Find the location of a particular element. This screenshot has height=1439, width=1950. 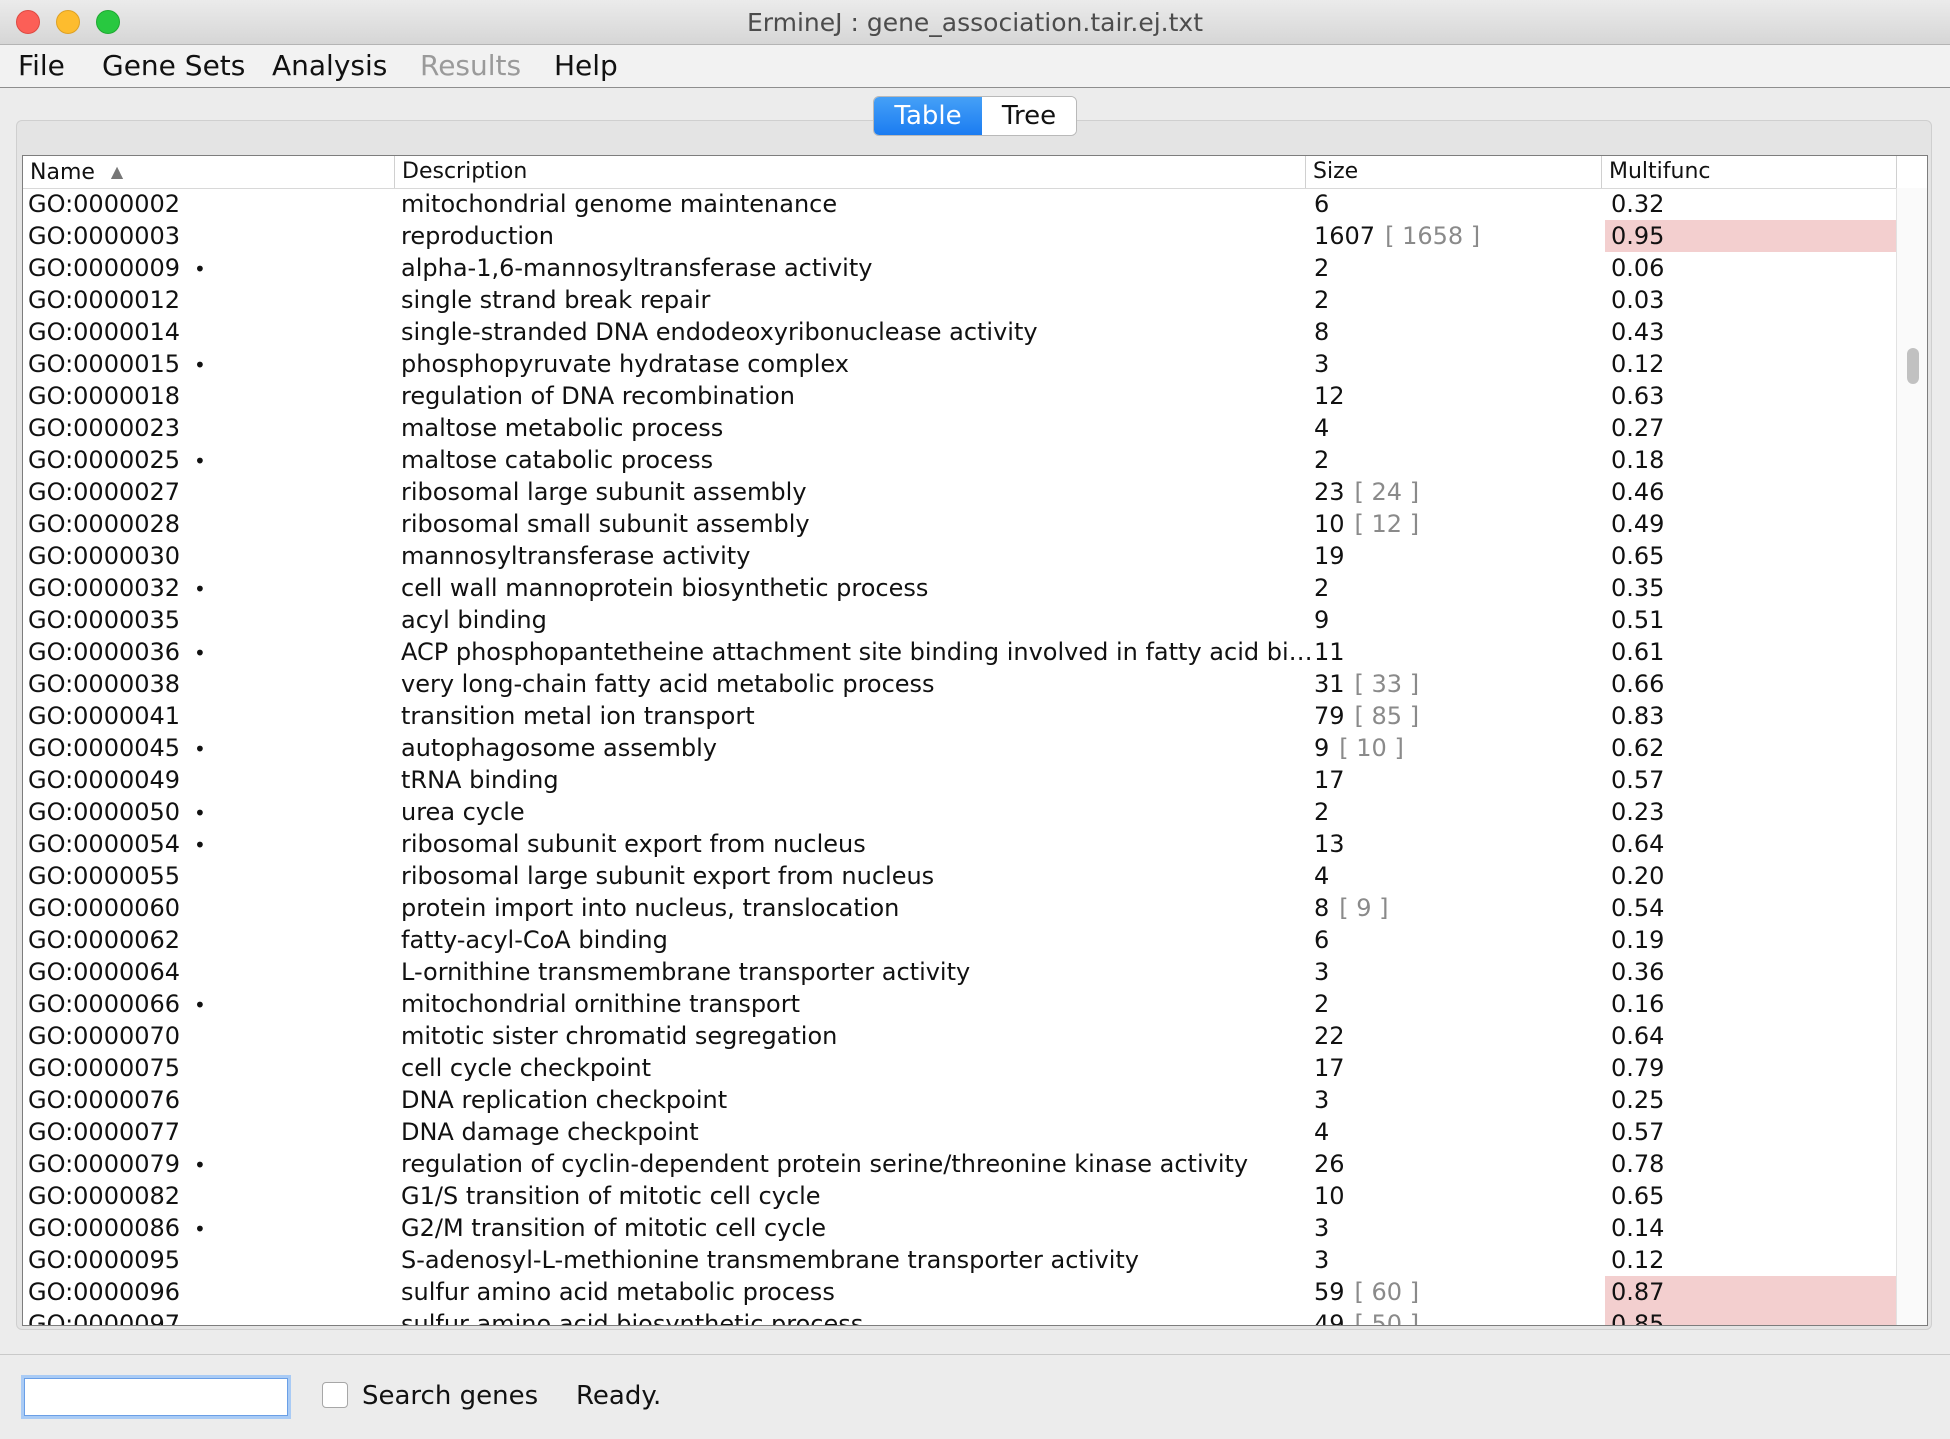

cell-name: GO:0000003 is located at coordinates (210, 236).